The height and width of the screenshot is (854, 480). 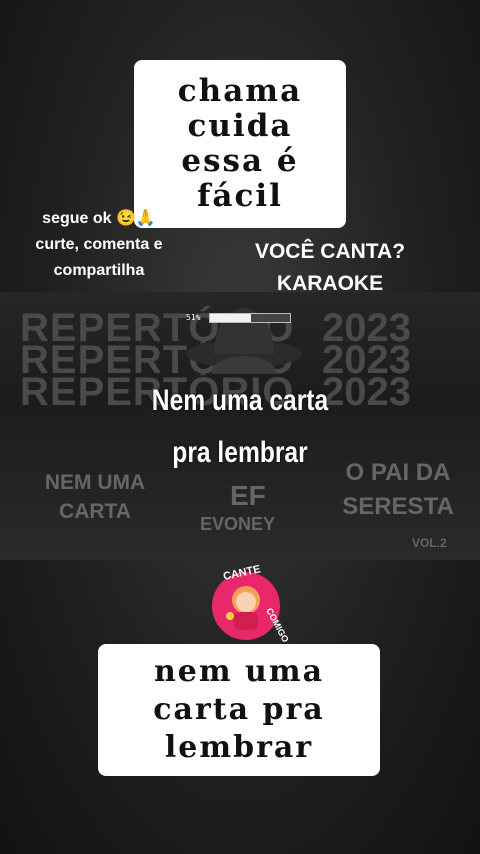 What do you see at coordinates (330, 251) in the screenshot?
I see `karaoke-question: VOCÊ CANTA?` at bounding box center [330, 251].